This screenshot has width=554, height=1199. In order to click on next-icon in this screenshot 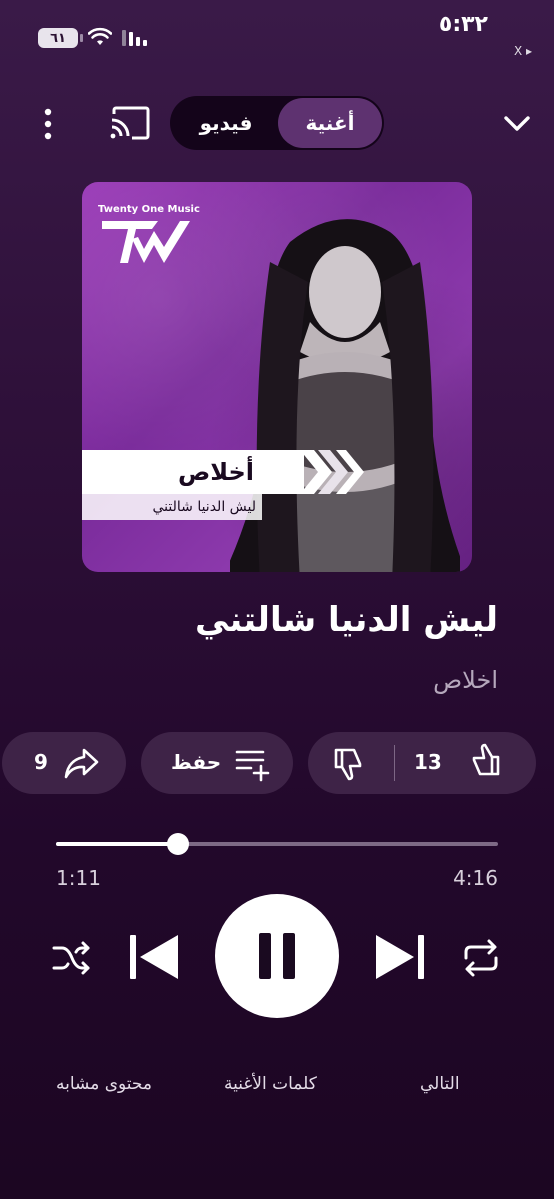, I will do `click(400, 957)`.